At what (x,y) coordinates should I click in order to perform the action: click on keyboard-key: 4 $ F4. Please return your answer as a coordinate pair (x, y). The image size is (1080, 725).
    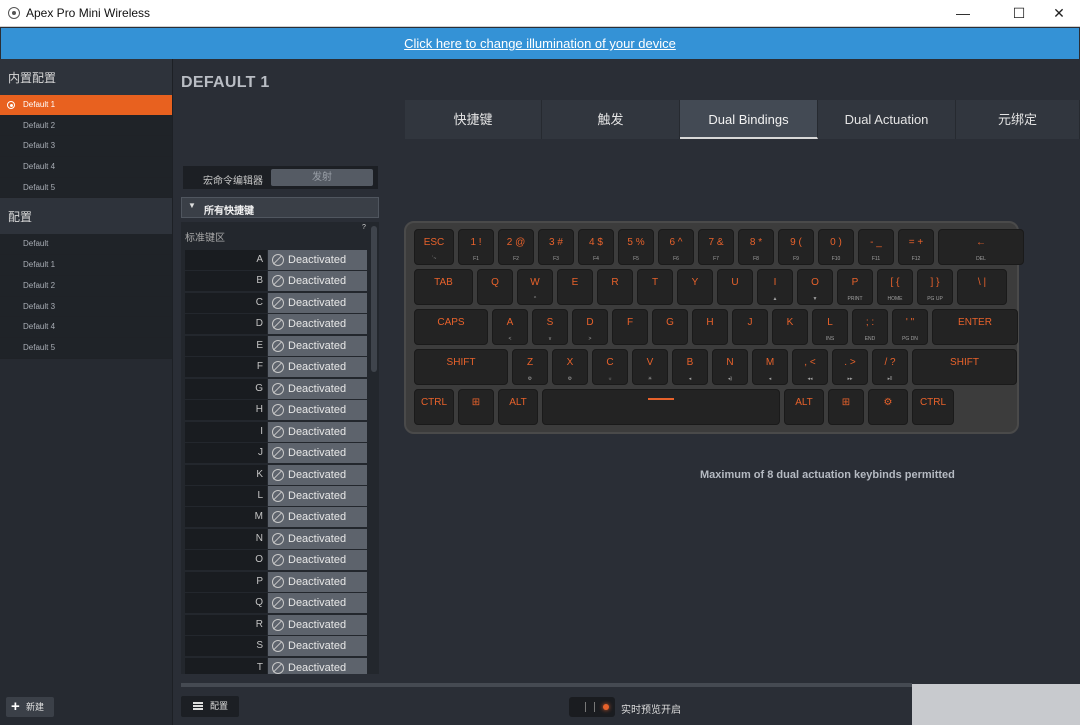
    Looking at the image, I should click on (596, 247).